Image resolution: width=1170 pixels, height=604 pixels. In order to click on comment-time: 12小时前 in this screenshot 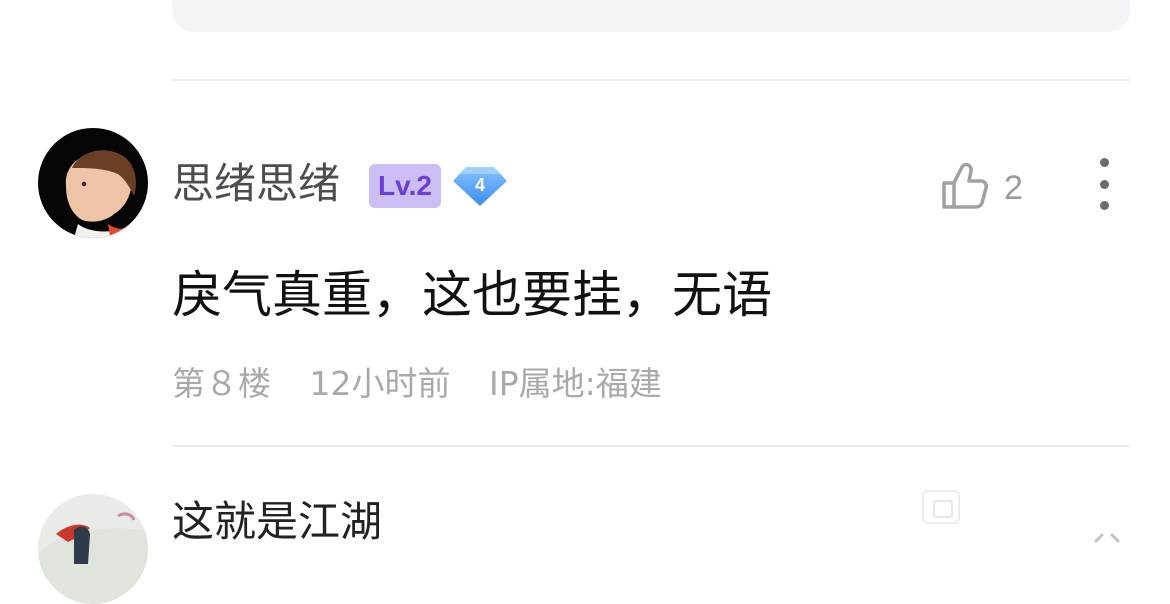, I will do `click(380, 383)`.